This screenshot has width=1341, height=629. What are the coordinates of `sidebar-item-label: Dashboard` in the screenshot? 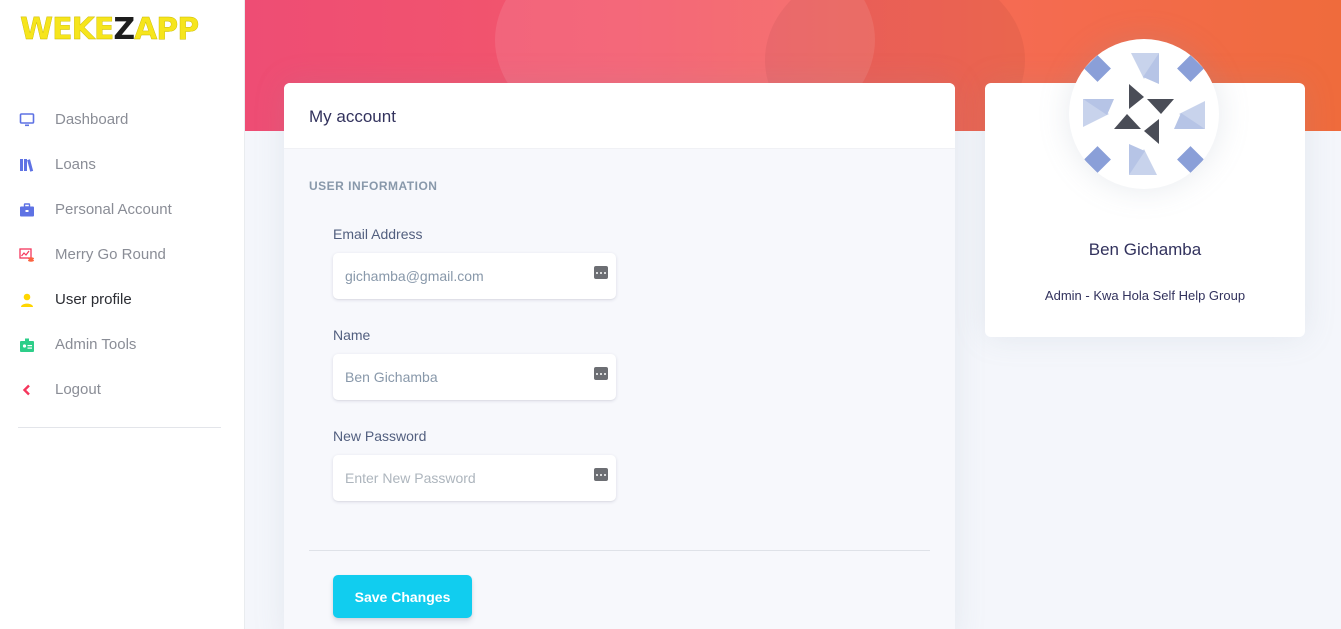 It's located at (92, 119).